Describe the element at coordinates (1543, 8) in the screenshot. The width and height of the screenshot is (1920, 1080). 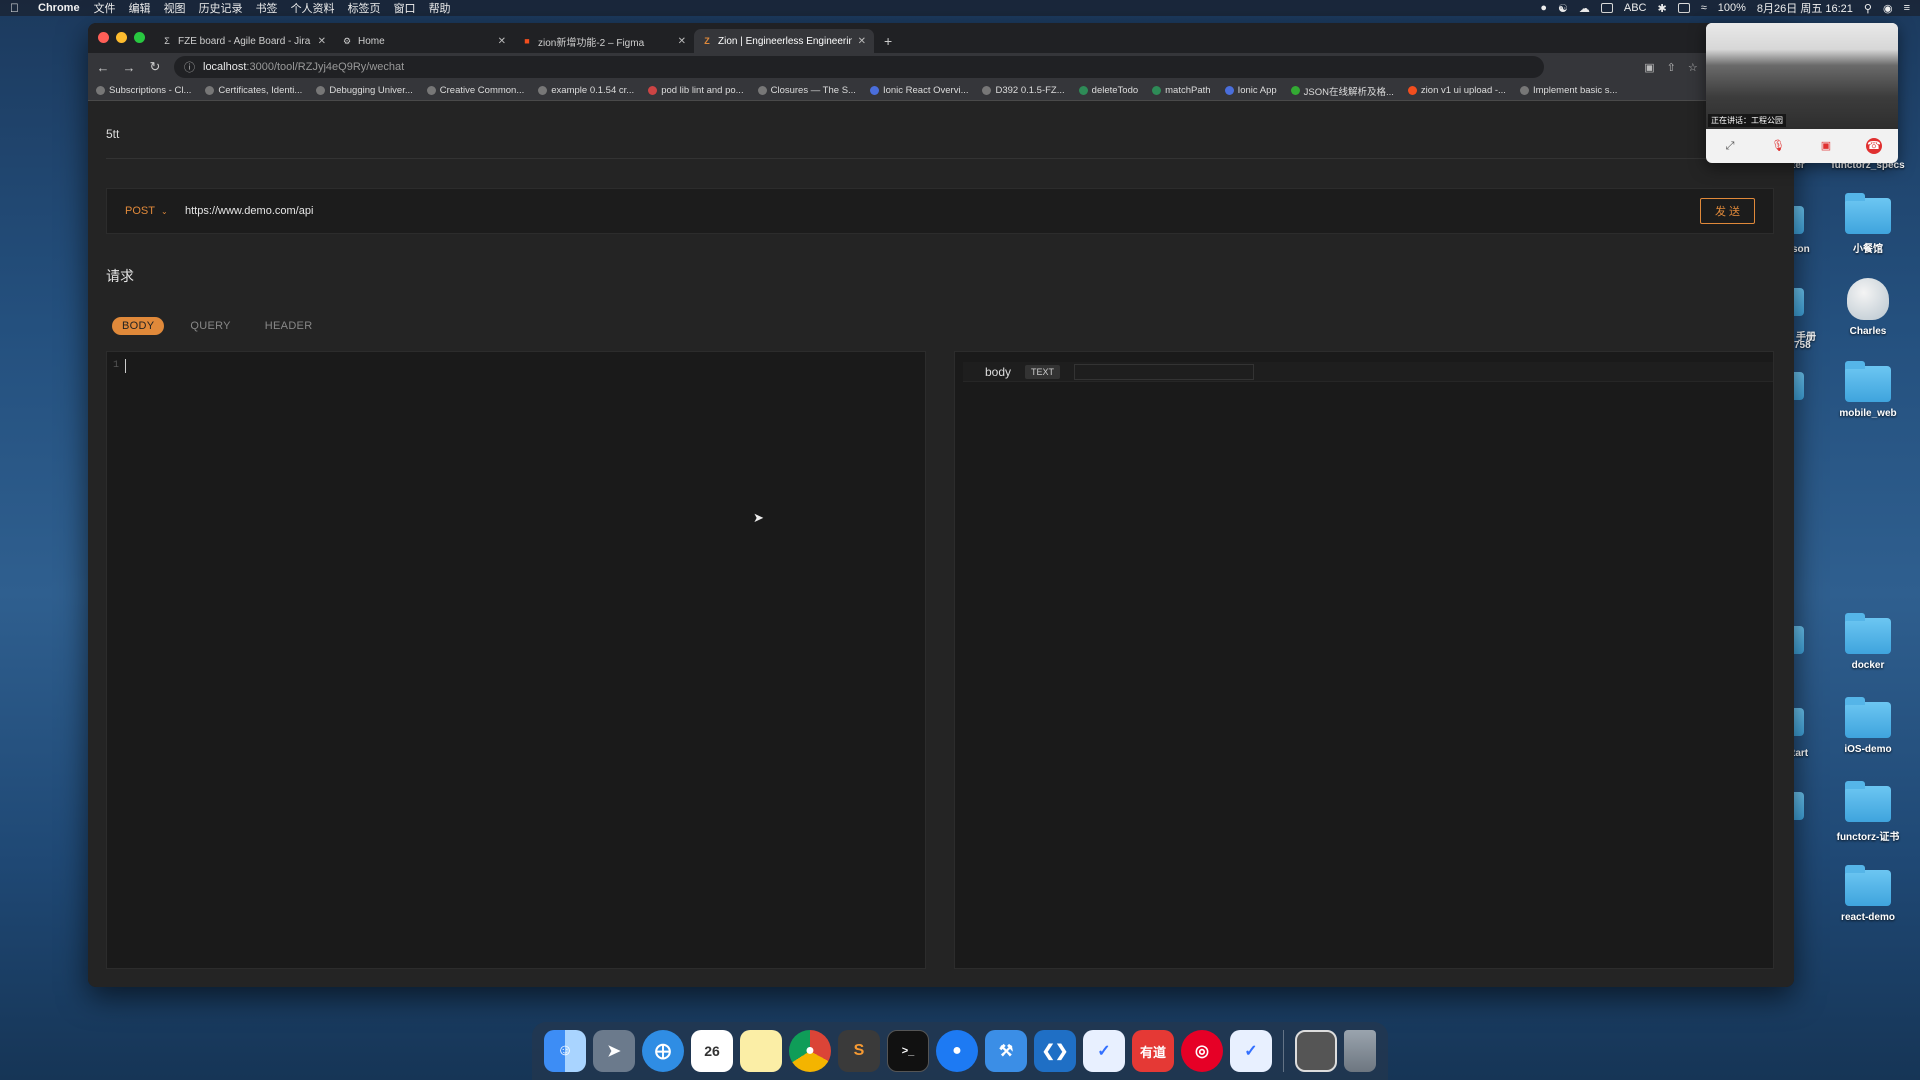
I see `record-icon: ●` at that location.